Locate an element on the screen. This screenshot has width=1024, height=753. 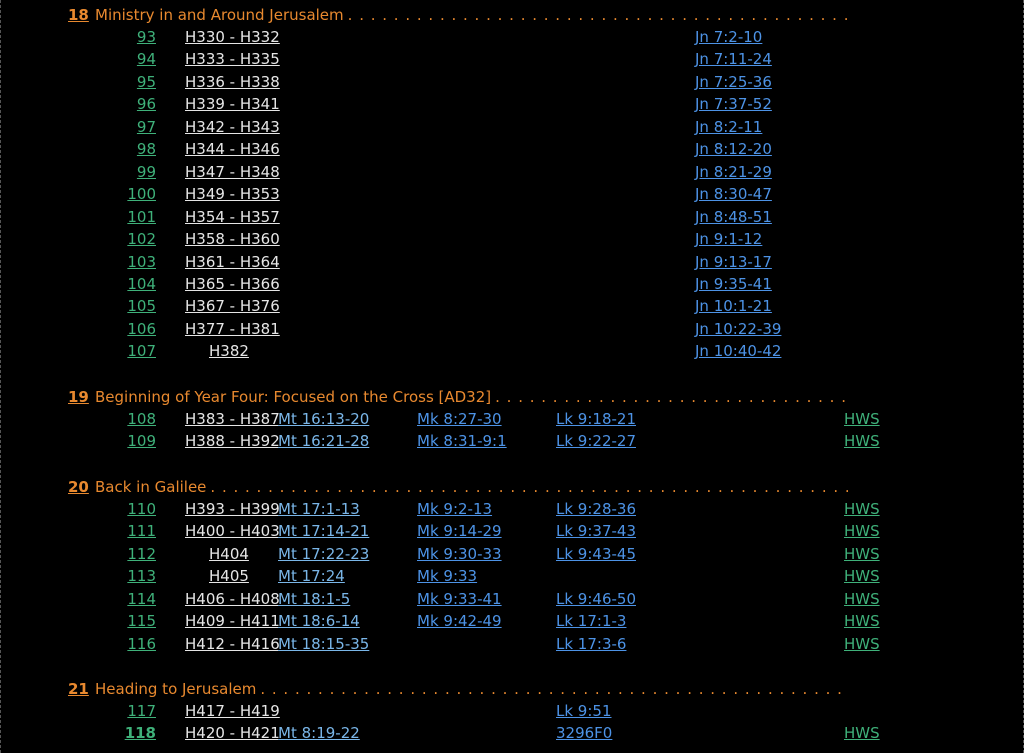
section-link: 112 is located at coordinates (136, 554).